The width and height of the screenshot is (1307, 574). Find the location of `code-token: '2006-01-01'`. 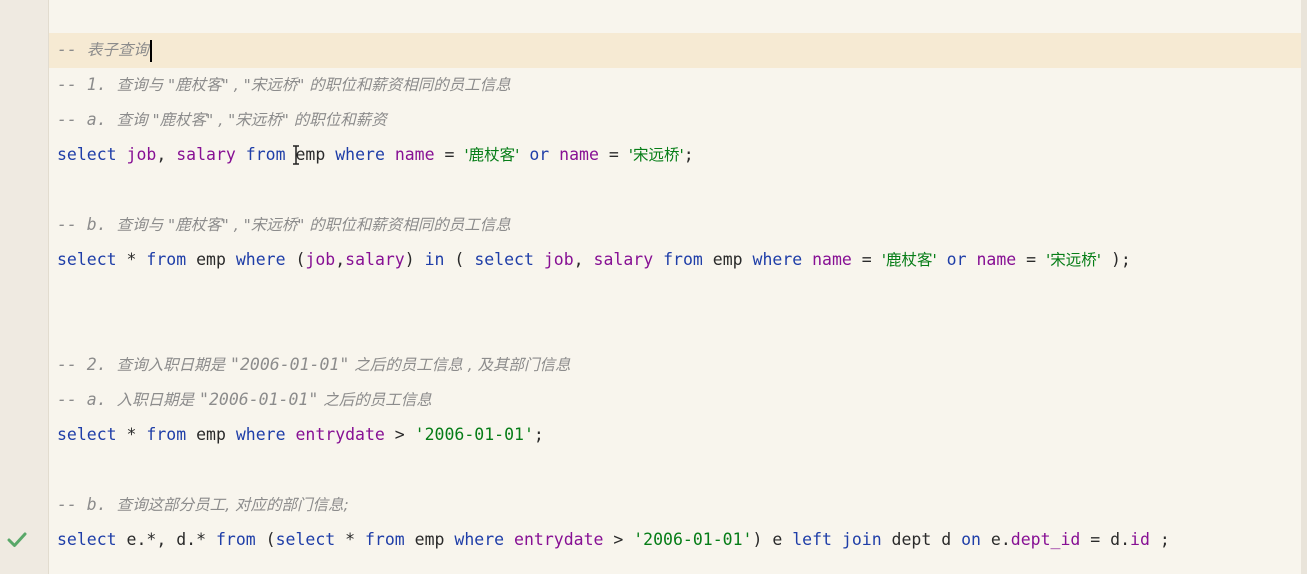

code-token: '2006-01-01' is located at coordinates (474, 434).